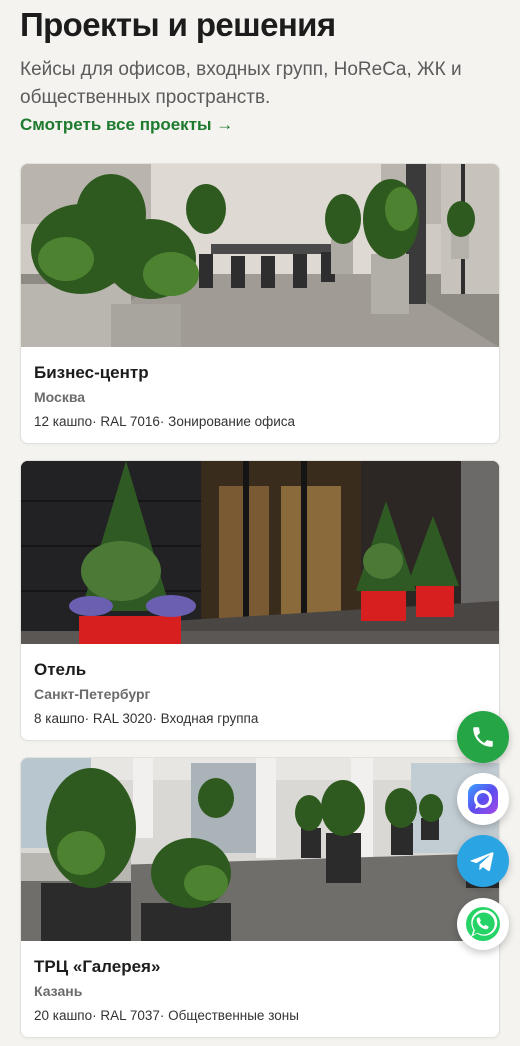 Image resolution: width=520 pixels, height=1046 pixels. I want to click on telegram-icon, so click(482, 862).